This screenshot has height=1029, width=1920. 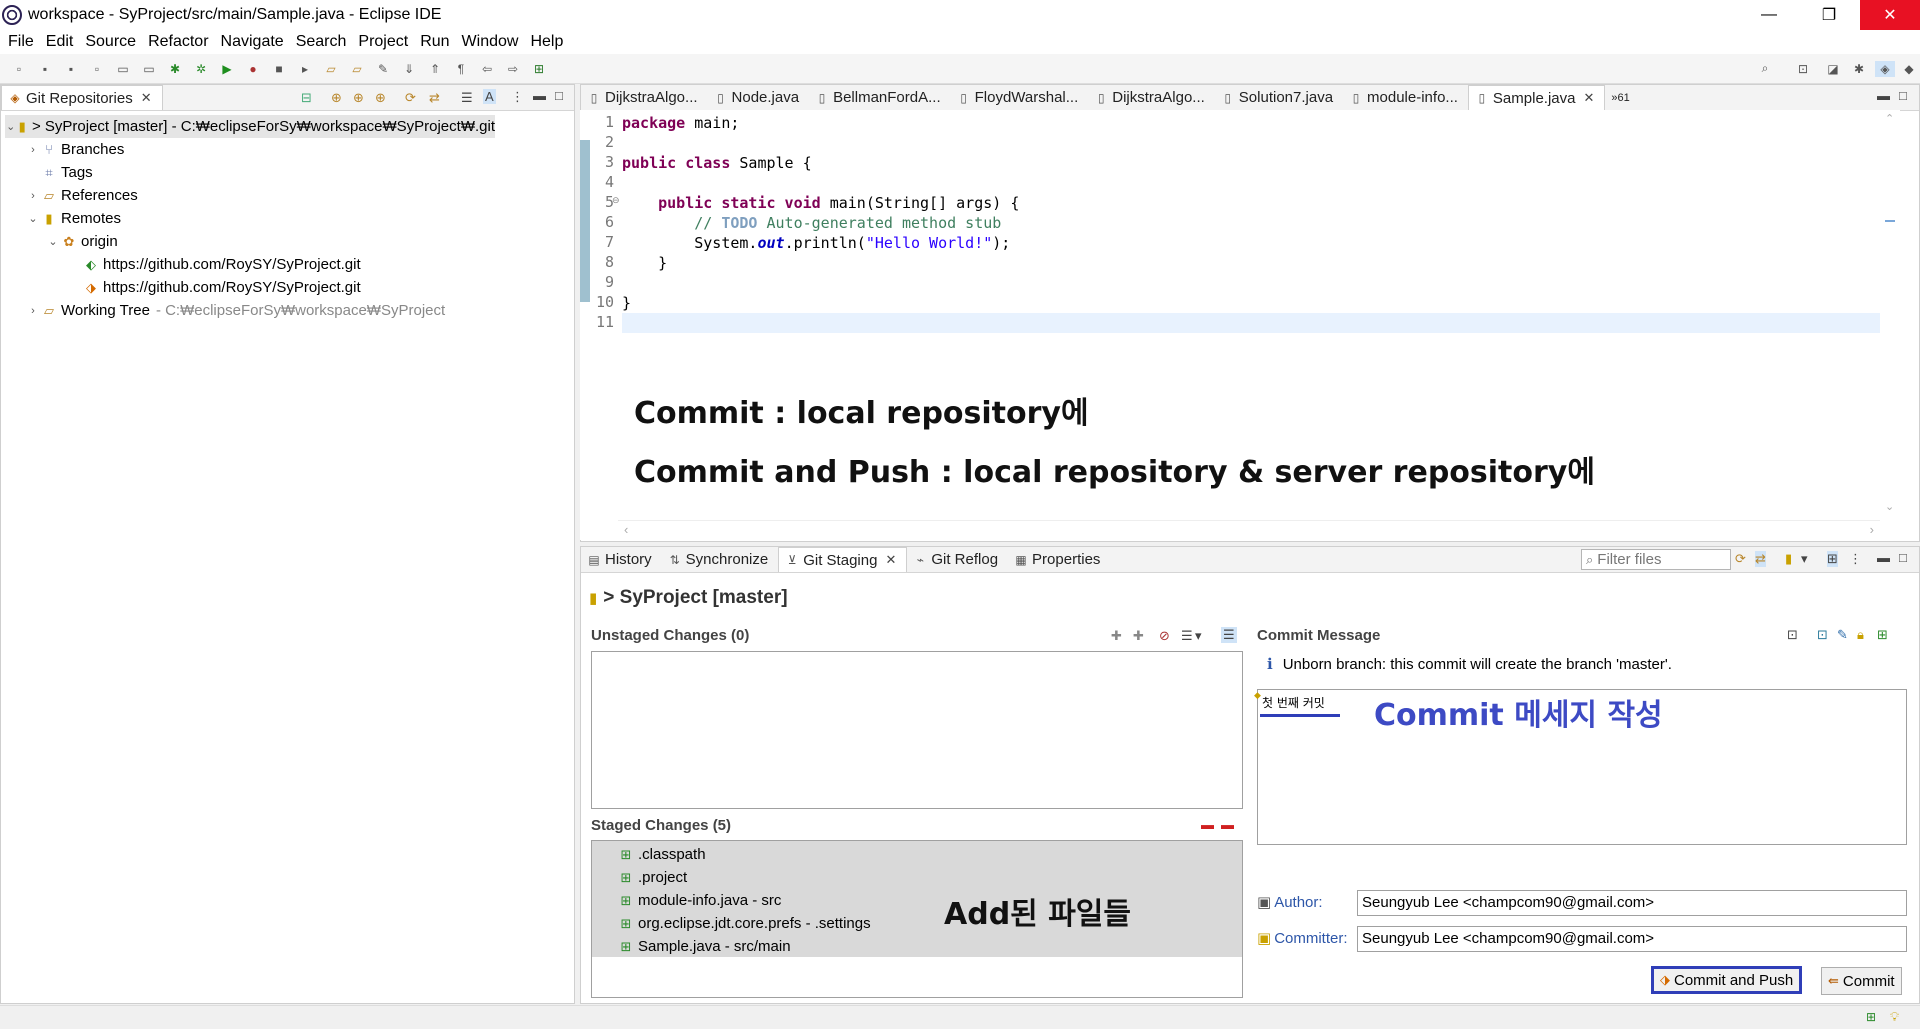 What do you see at coordinates (1227, 824) in the screenshot?
I see `unstage-all-icon: ▬` at bounding box center [1227, 824].